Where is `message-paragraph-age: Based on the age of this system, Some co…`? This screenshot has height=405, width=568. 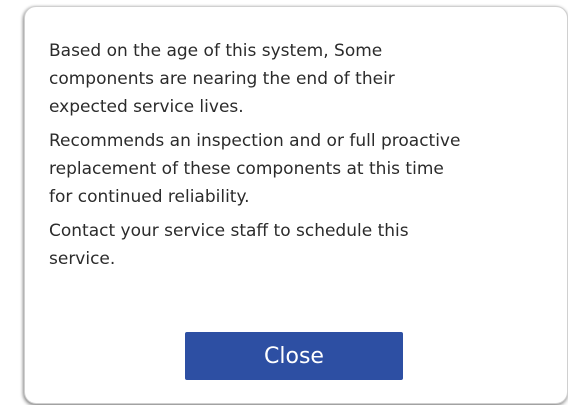
message-paragraph-age: Based on the age of this system, Some co… is located at coordinates (222, 79).